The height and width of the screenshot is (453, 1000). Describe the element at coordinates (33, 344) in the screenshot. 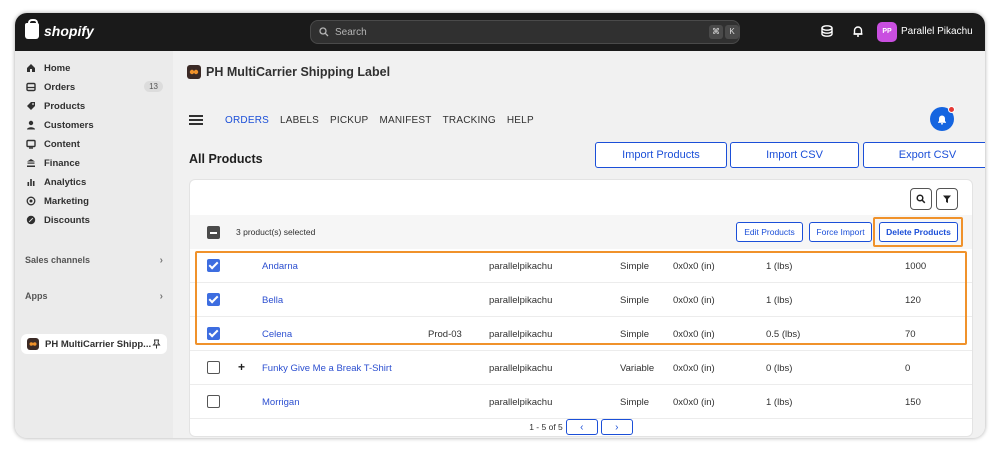

I see `ph-app-icon` at that location.